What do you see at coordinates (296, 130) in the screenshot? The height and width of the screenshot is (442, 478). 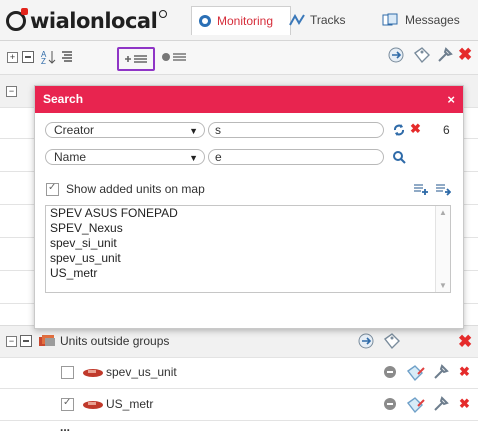 I see `filter-value-input-1: s` at bounding box center [296, 130].